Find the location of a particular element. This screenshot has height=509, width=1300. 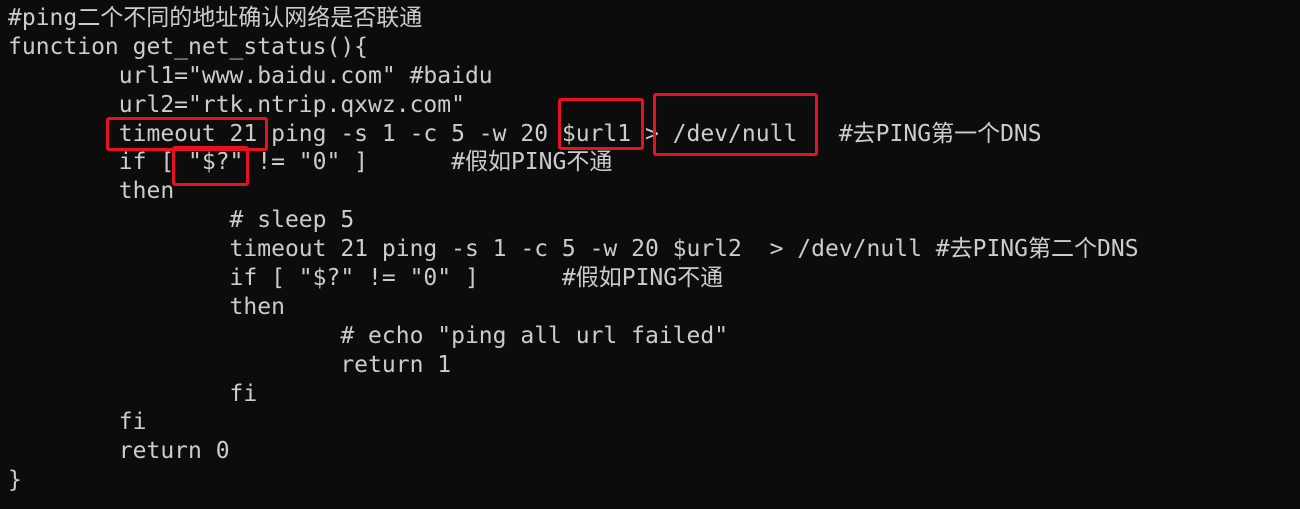

code-line-8: # sleep 5 is located at coordinates (181, 220).